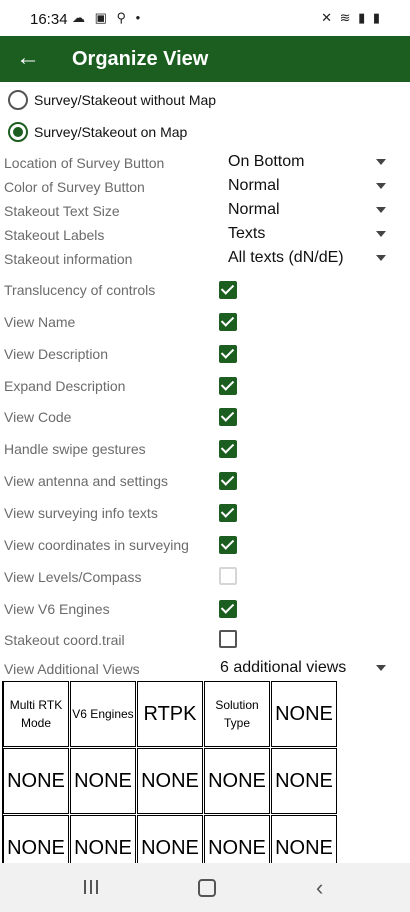  What do you see at coordinates (308, 212) in the screenshot?
I see `stakeout-text-size-dropdown: Normal` at bounding box center [308, 212].